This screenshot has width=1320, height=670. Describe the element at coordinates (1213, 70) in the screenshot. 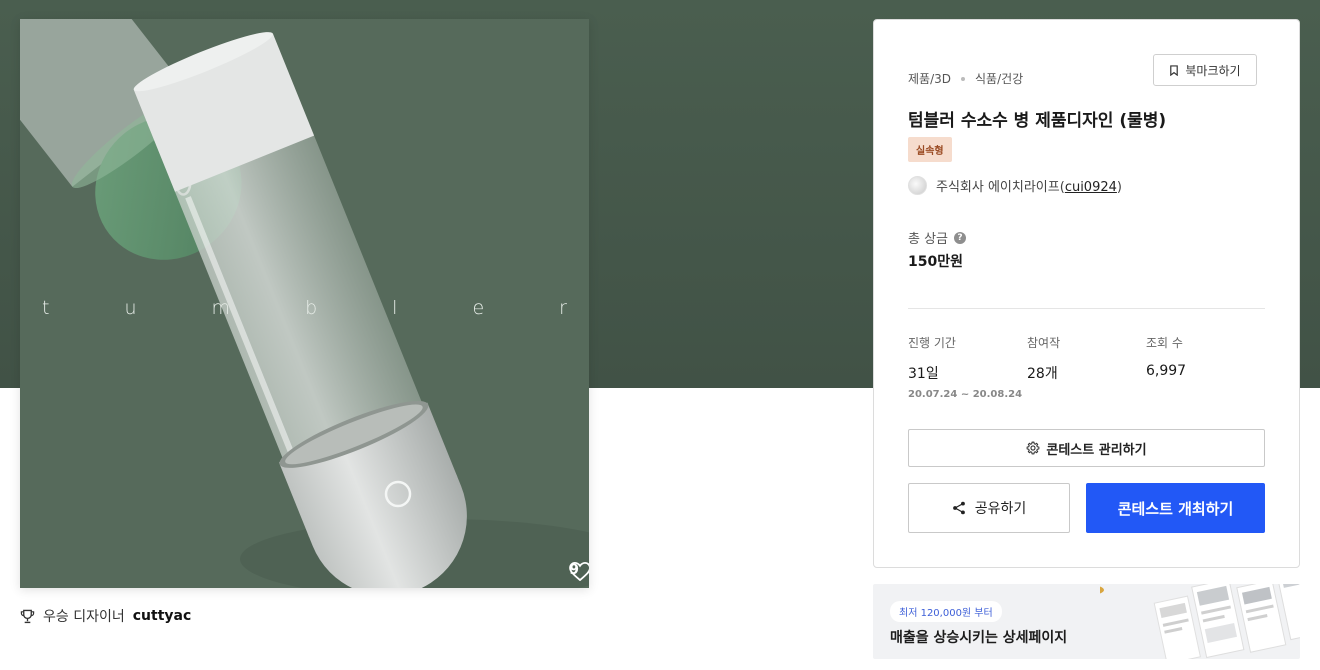

I see `bookmark-label: 북마크하기` at that location.